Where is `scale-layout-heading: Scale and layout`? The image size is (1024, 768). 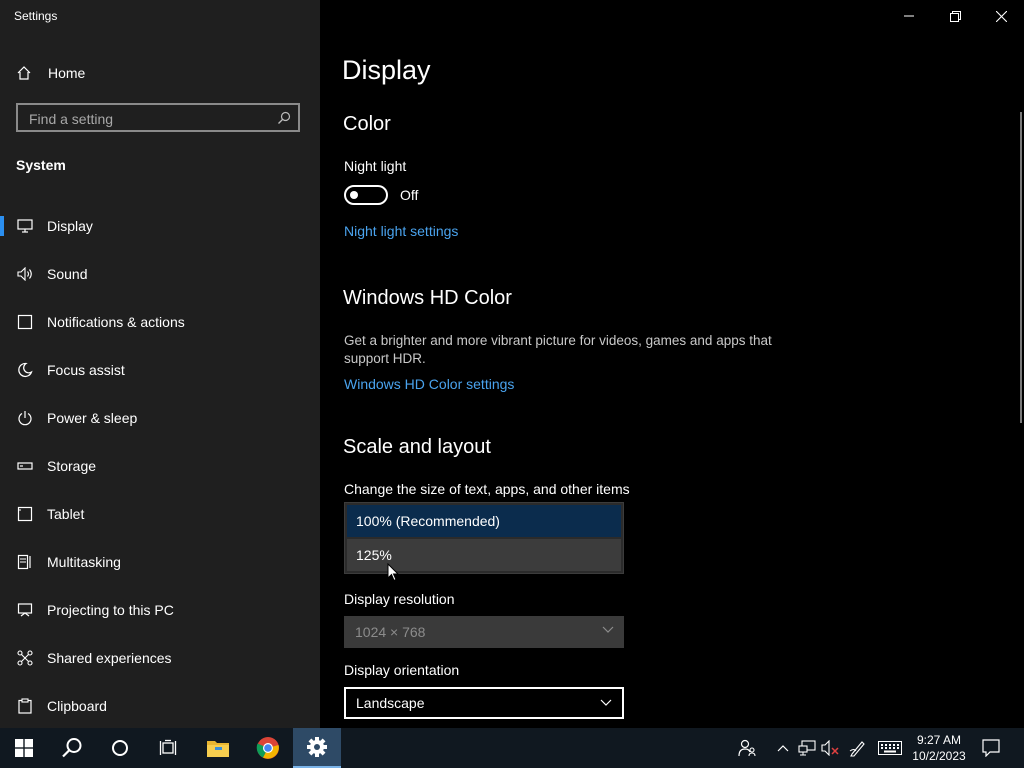
scale-layout-heading: Scale and layout is located at coordinates (417, 447).